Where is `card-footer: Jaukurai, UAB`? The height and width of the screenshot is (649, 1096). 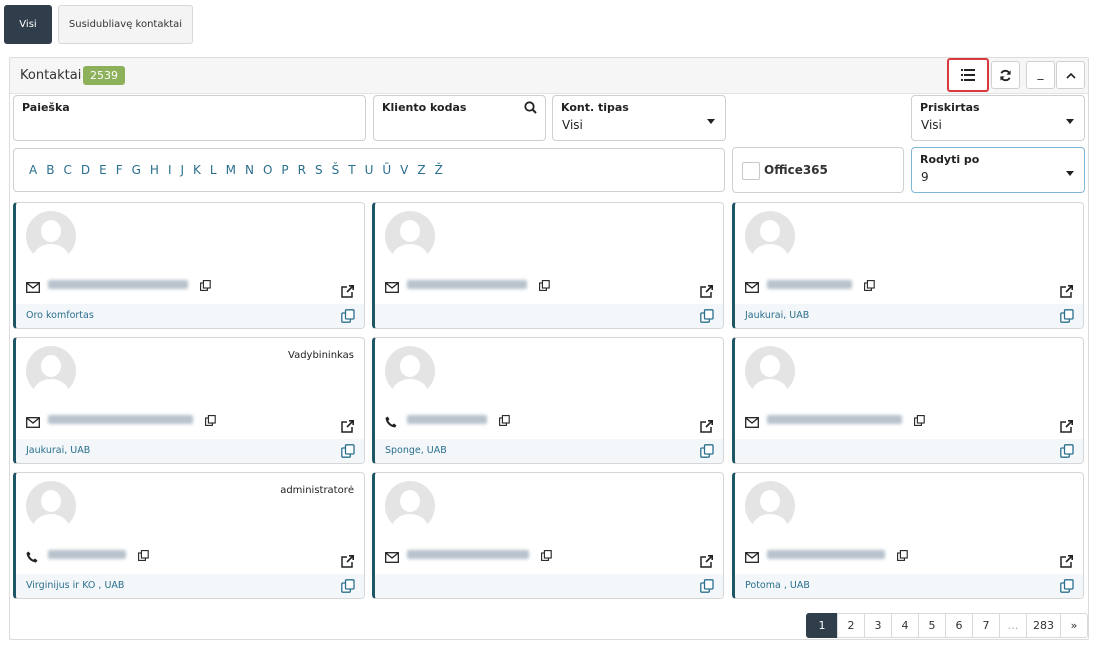
card-footer: Jaukurai, UAB is located at coordinates (909, 316).